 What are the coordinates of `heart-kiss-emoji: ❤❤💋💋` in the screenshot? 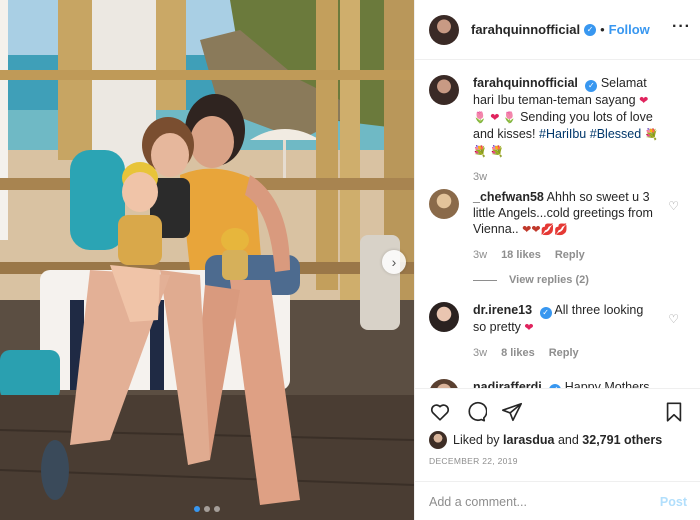 It's located at (545, 229).